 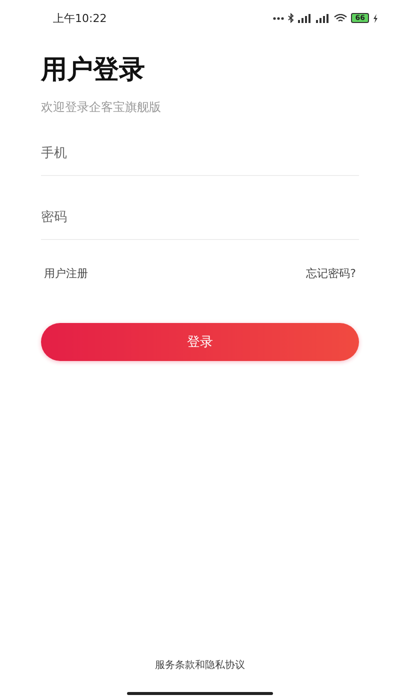 I want to click on terms-privacy-link: 服务条款和隐私协议, so click(x=200, y=665).